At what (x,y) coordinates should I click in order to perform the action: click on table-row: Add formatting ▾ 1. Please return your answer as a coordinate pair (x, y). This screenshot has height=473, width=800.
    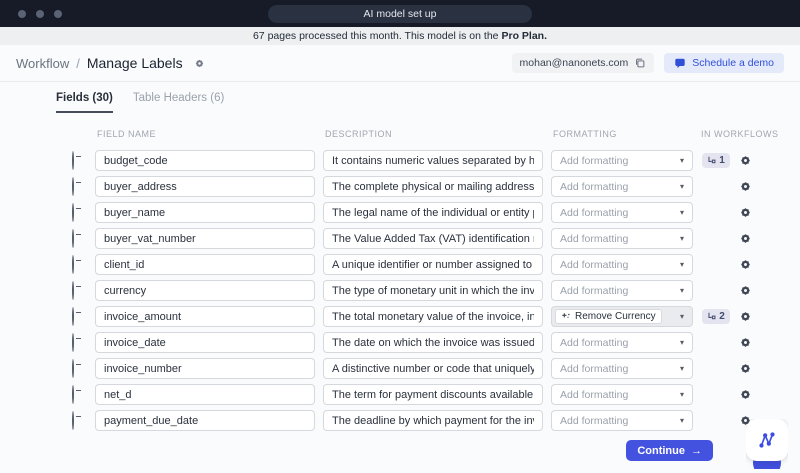
    Looking at the image, I should click on (400, 160).